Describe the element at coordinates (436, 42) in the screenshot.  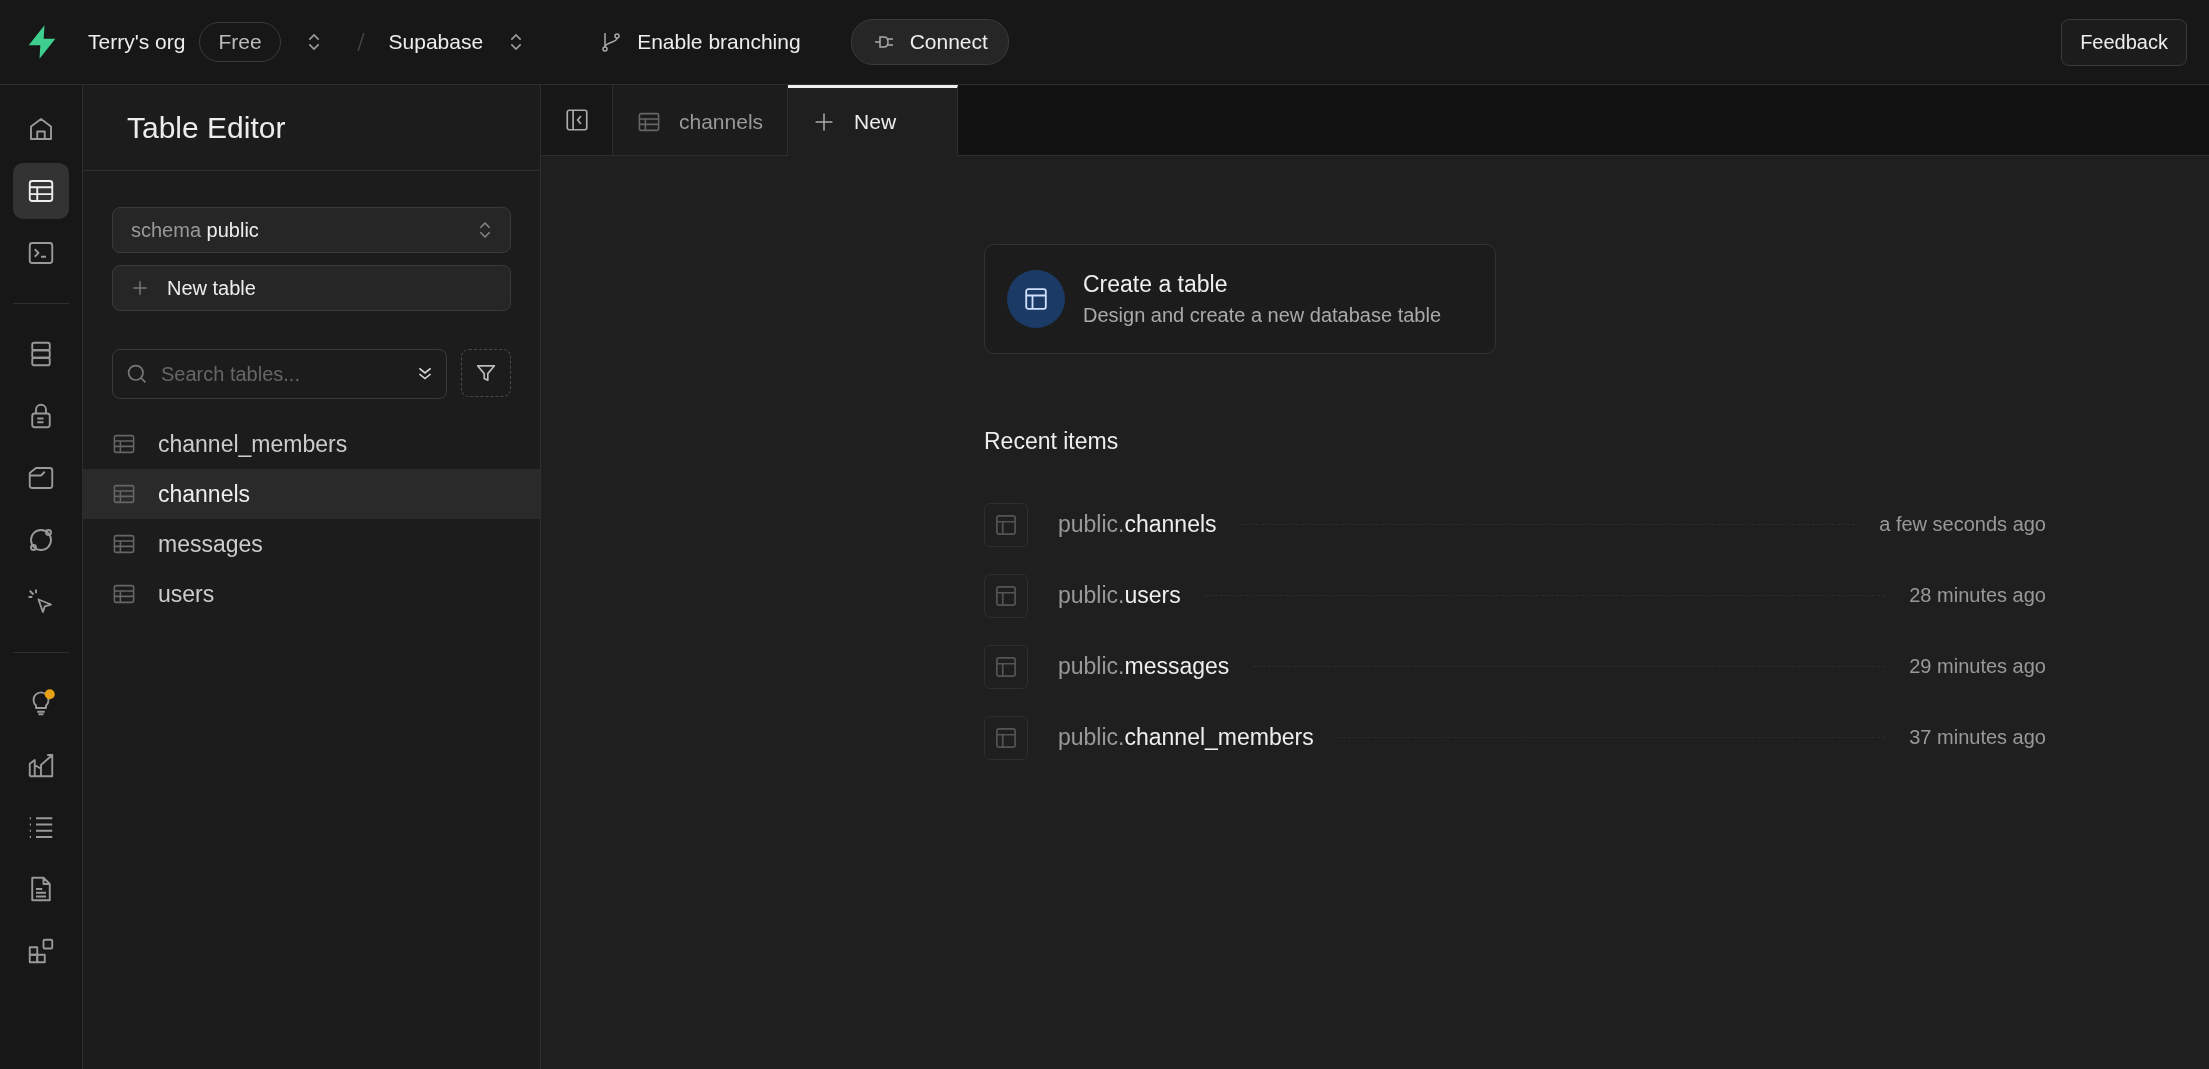
I see `project-name: Supabase` at that location.